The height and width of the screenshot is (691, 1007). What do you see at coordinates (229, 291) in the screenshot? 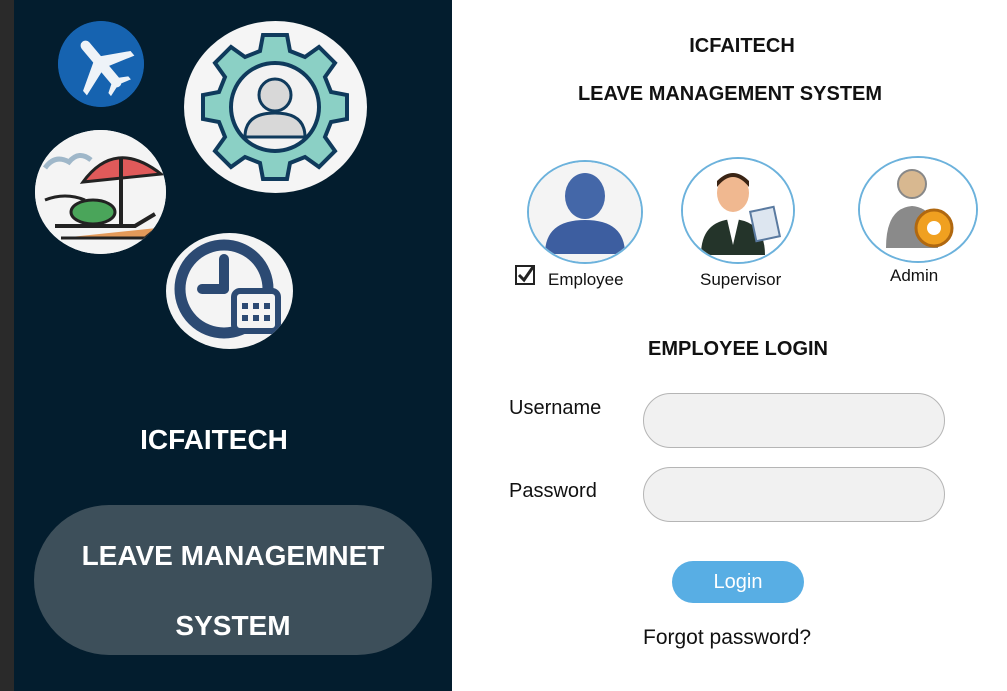
I see `clock-calendar-icon` at bounding box center [229, 291].